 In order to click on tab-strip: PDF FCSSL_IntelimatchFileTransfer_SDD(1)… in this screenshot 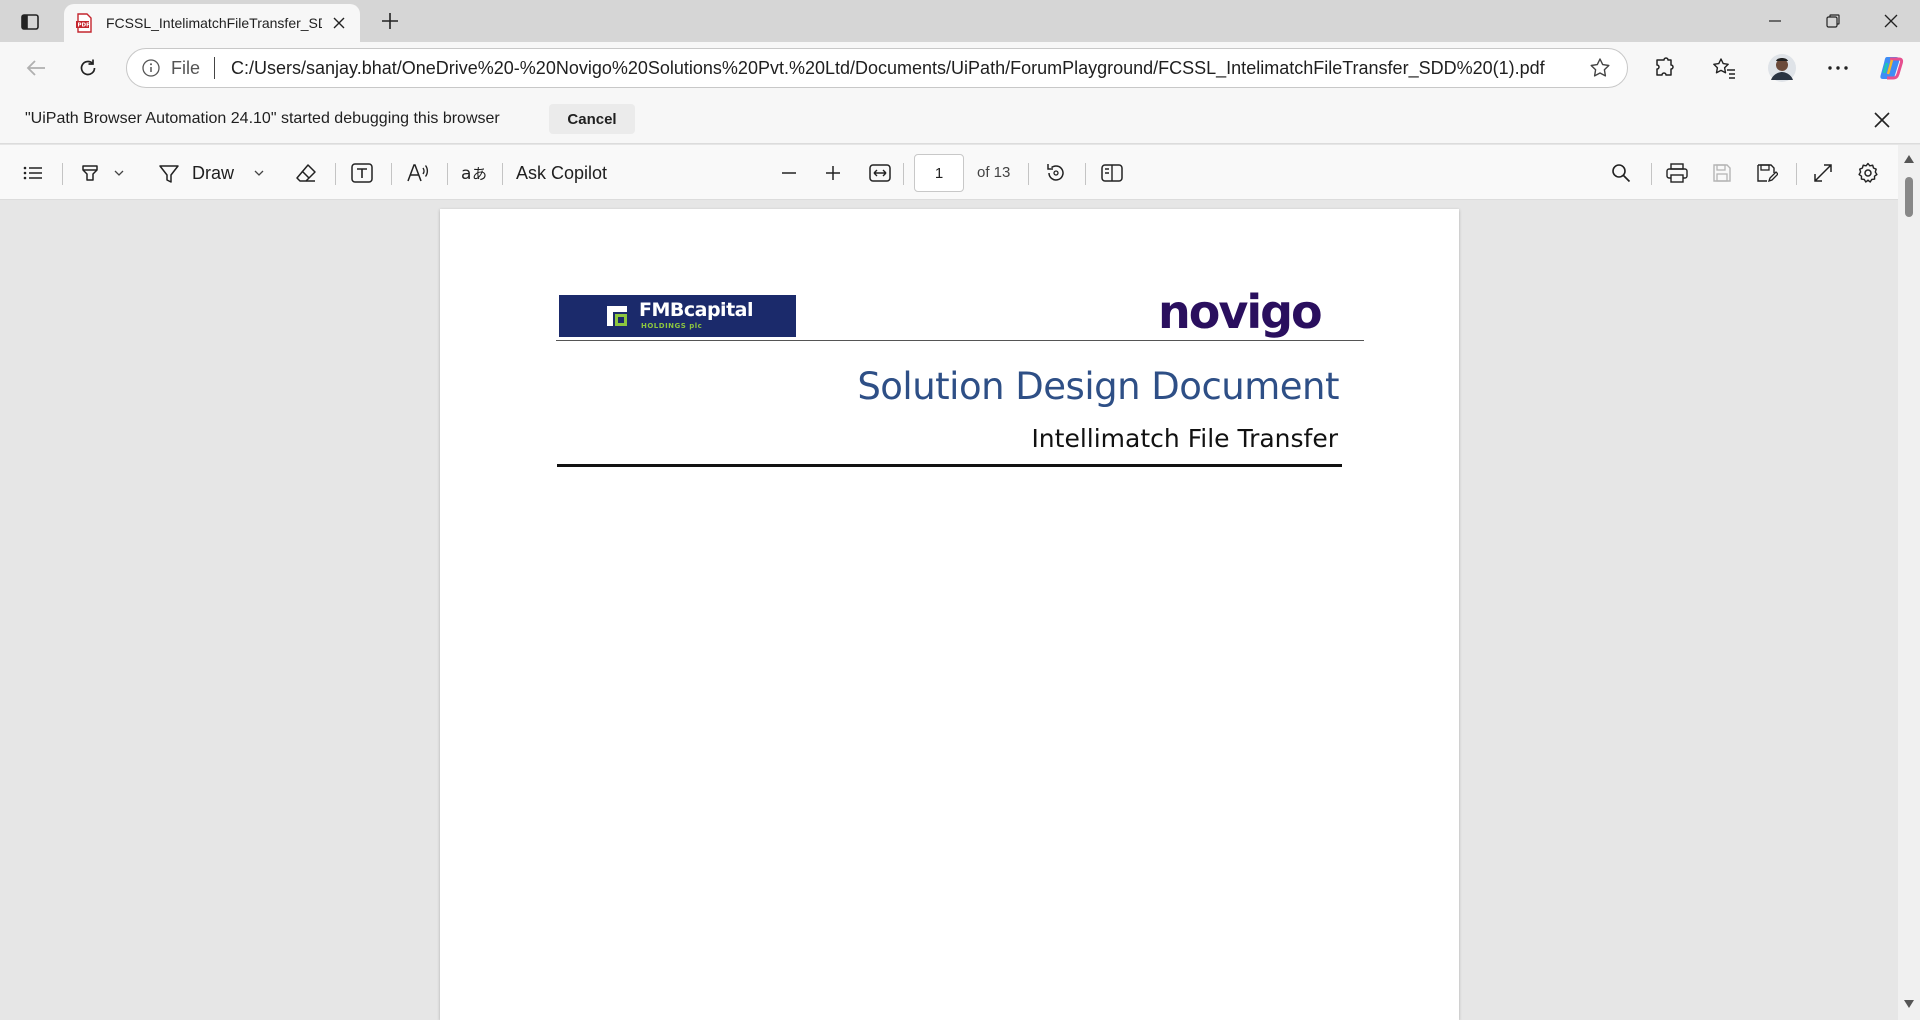, I will do `click(960, 21)`.